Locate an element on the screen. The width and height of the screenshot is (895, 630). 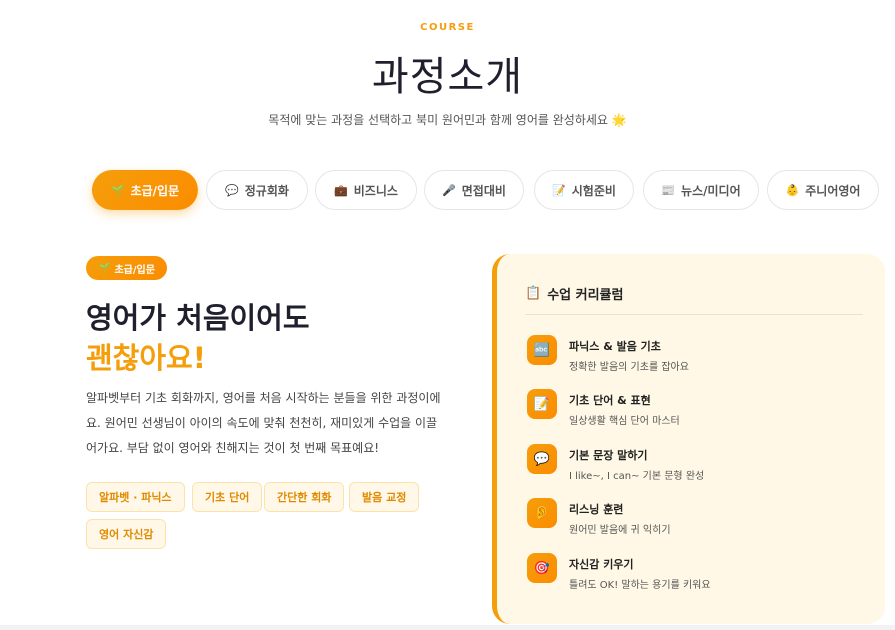
curriculum-item-name: 파닉스 & 발음 기초 is located at coordinates (615, 346).